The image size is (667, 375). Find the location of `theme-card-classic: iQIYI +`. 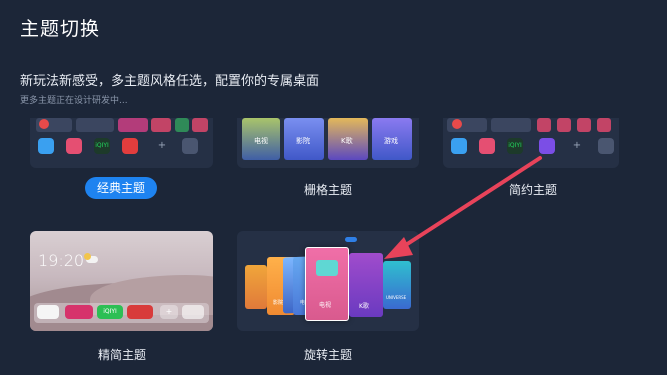

theme-card-classic: iQIYI + is located at coordinates (121, 143).